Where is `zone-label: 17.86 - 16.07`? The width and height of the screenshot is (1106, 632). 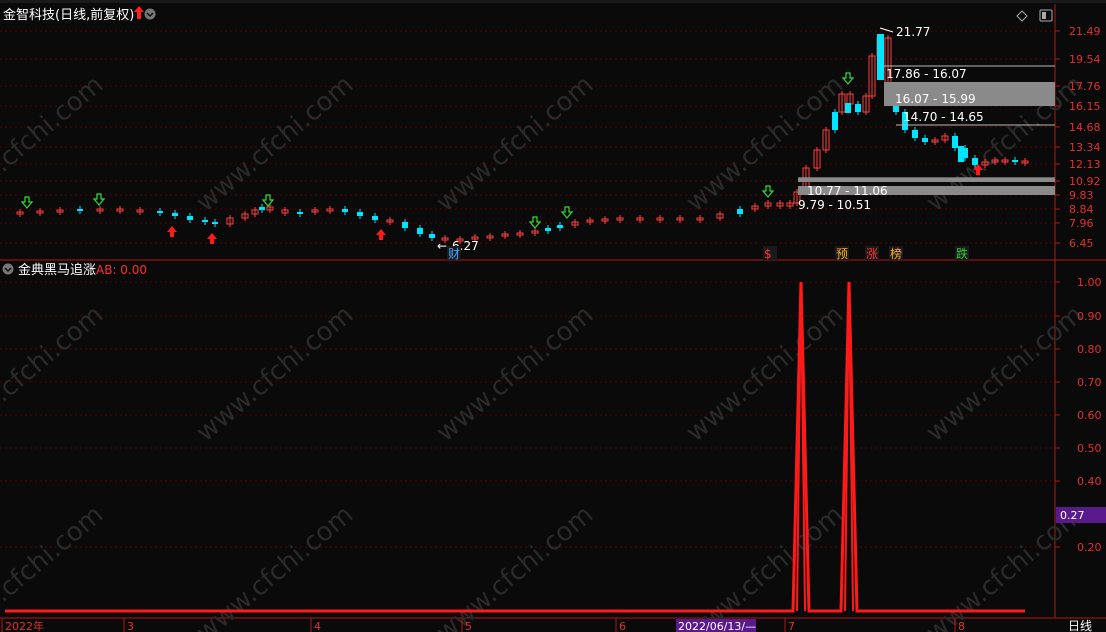
zone-label: 17.86 - 16.07 is located at coordinates (926, 74).